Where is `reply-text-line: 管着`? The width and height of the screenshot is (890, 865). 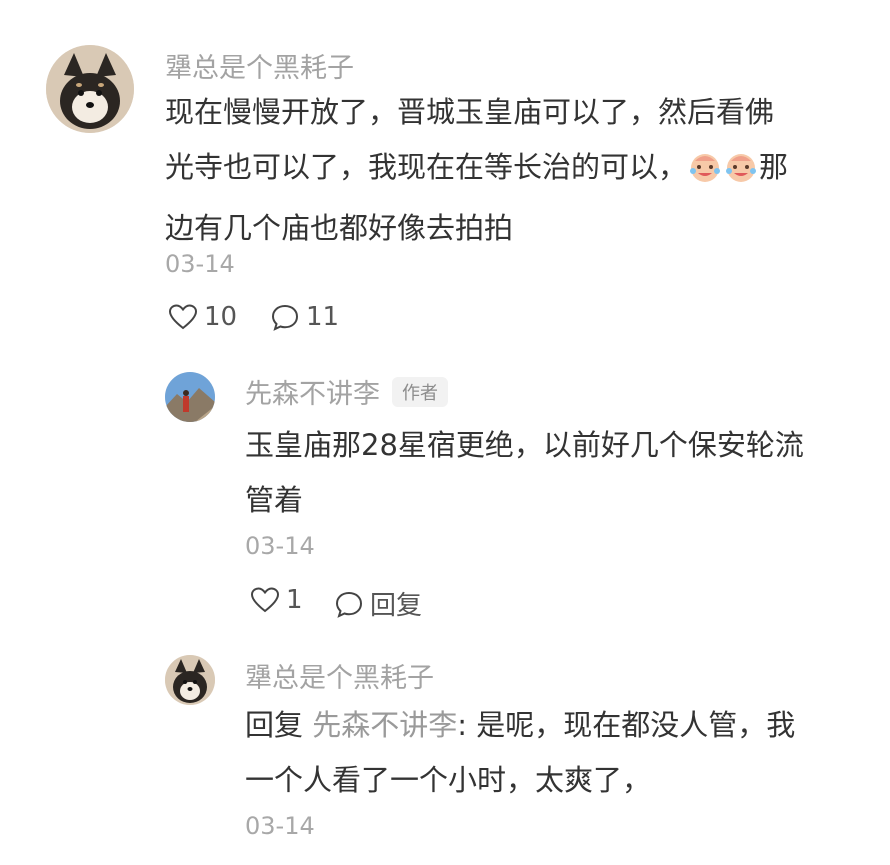 reply-text-line: 管着 is located at coordinates (274, 500).